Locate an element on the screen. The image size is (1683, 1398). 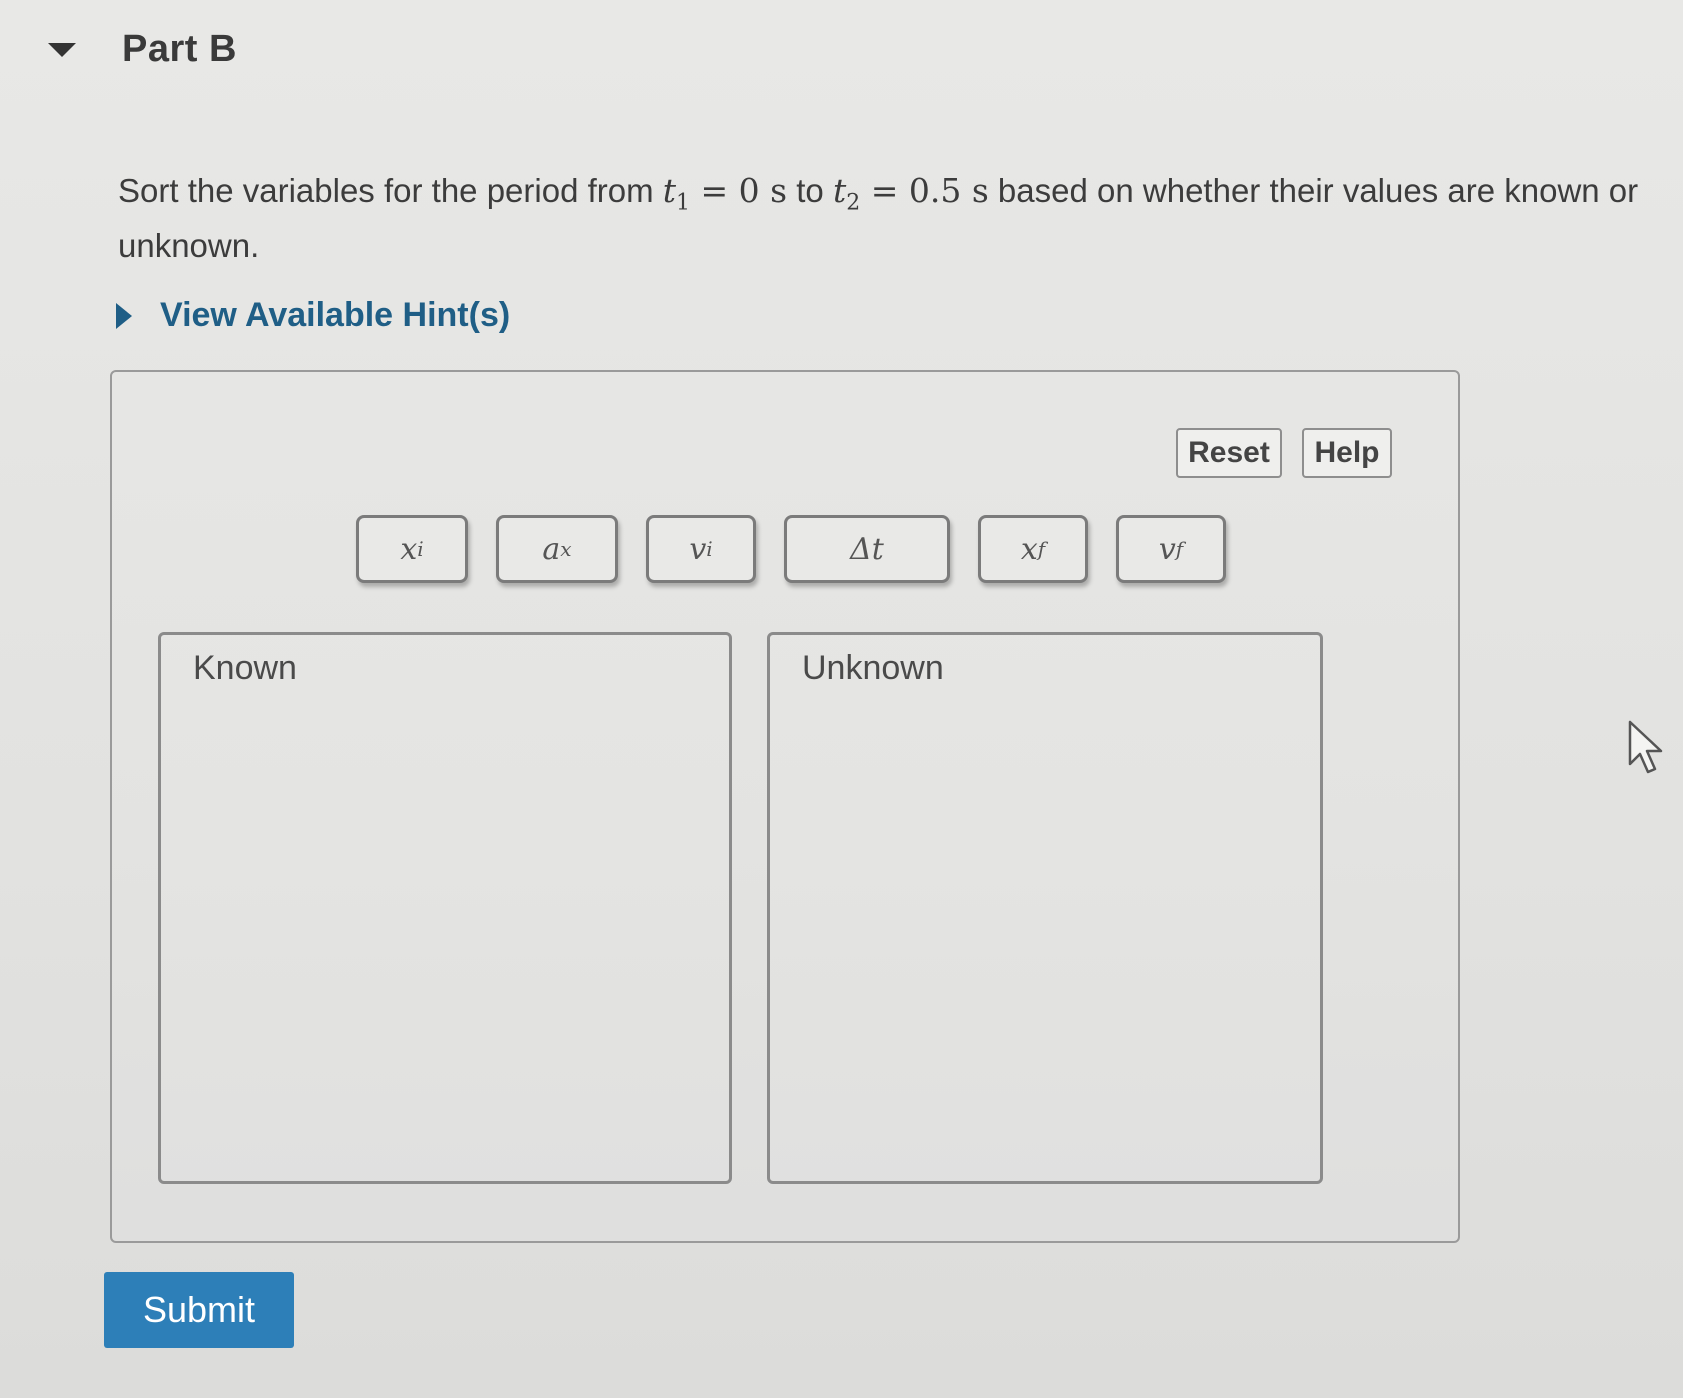
part-header: Part B is located at coordinates (142, 49).